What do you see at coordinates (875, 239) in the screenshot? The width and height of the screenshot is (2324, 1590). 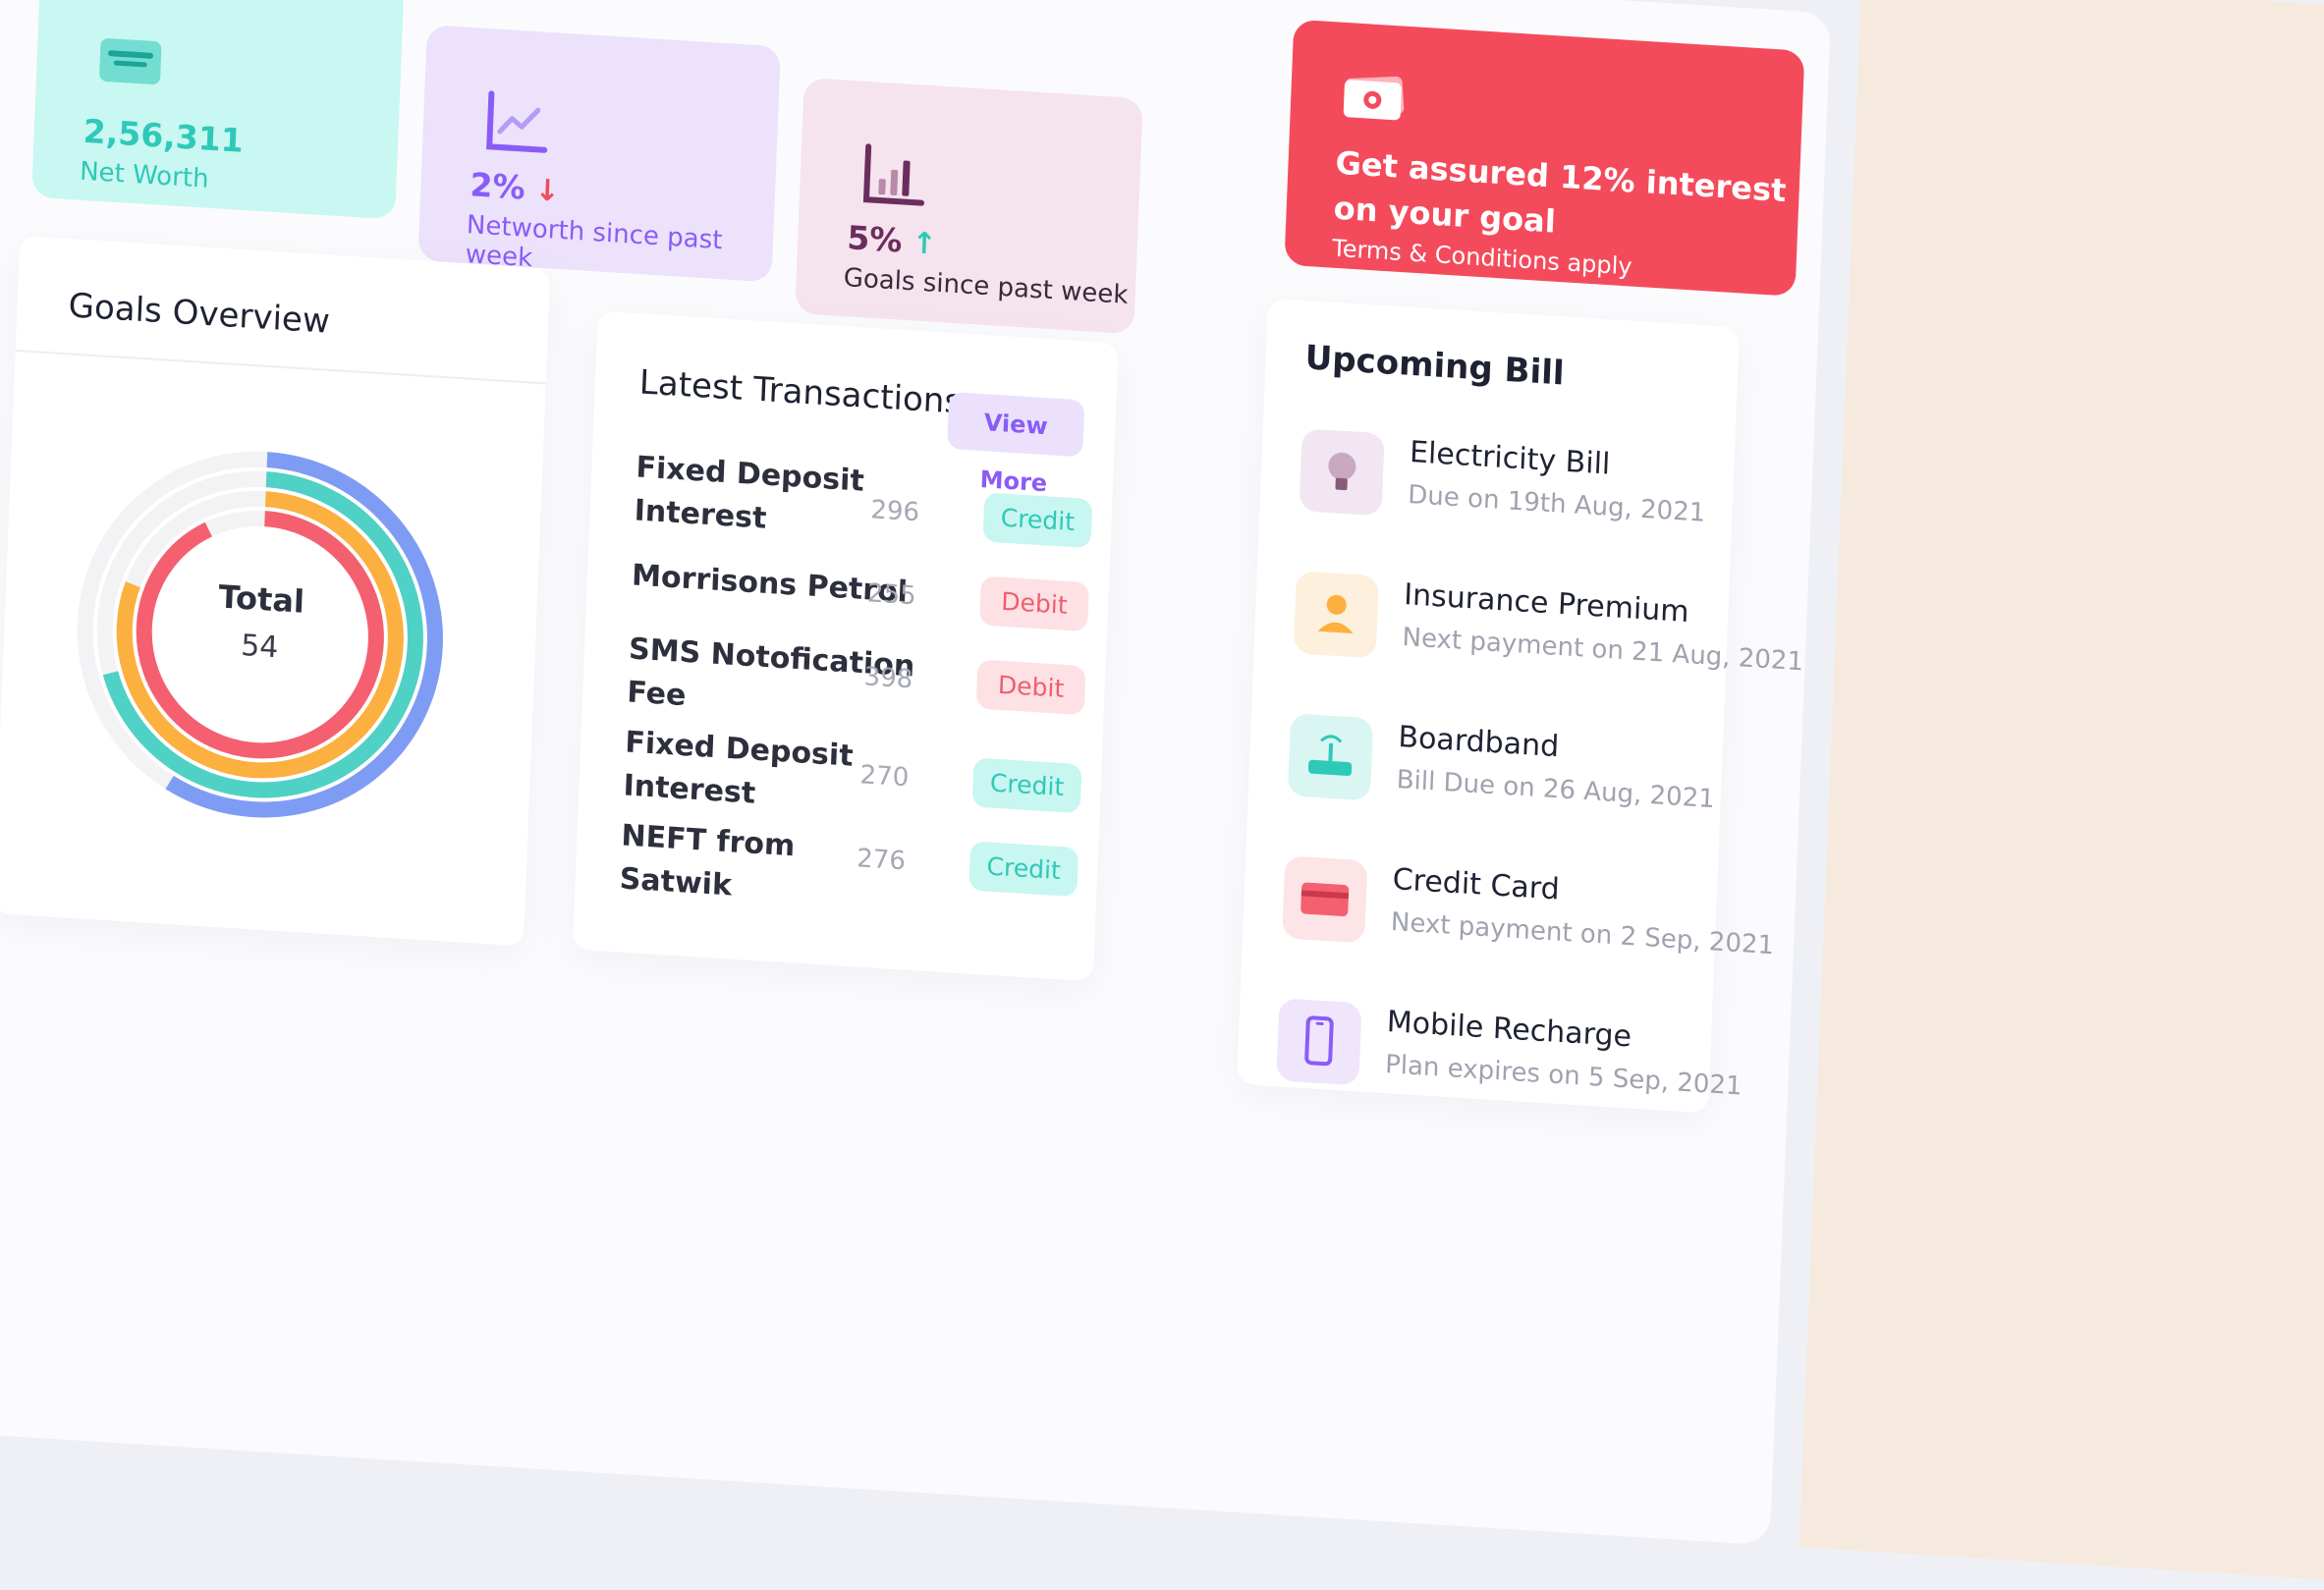 I see `goals-change-percent: 5%` at bounding box center [875, 239].